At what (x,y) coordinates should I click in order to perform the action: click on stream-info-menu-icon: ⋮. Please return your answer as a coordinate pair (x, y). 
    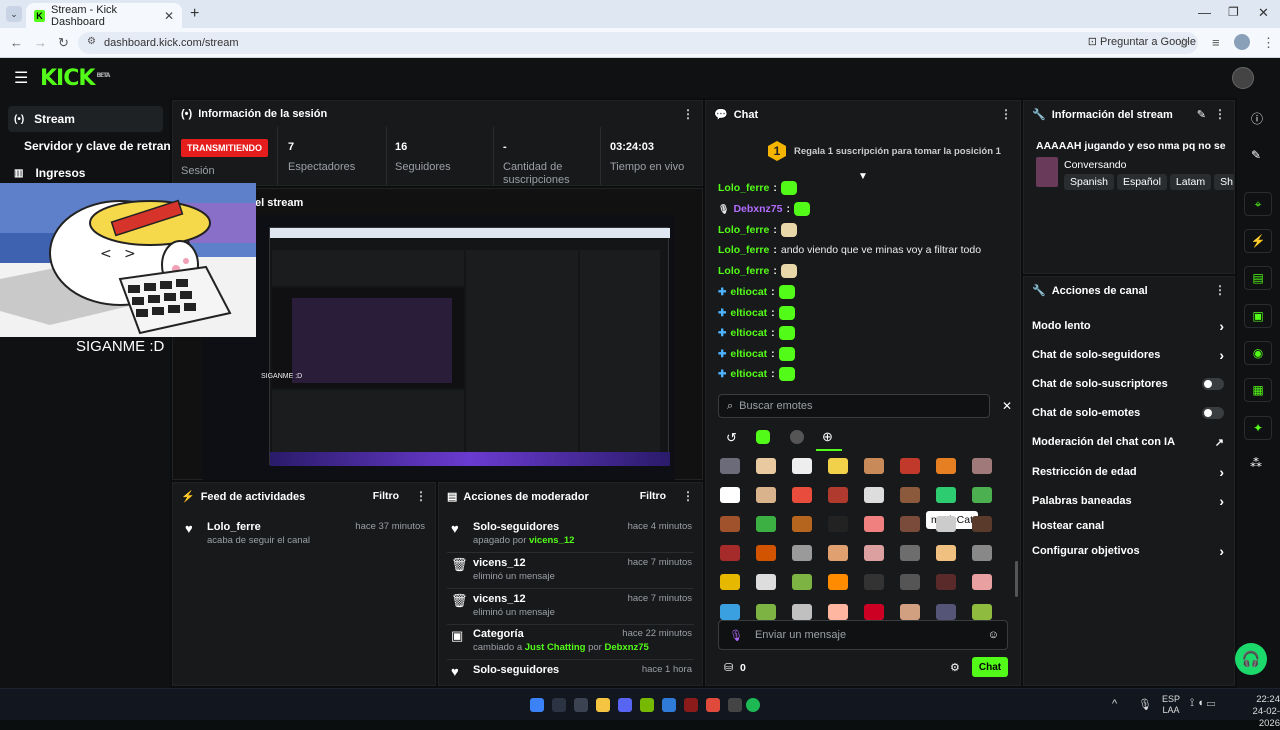
    Looking at the image, I should click on (1220, 114).